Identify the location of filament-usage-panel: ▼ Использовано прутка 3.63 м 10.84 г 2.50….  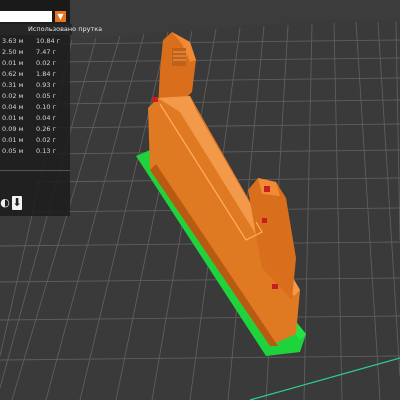
(51, 108).